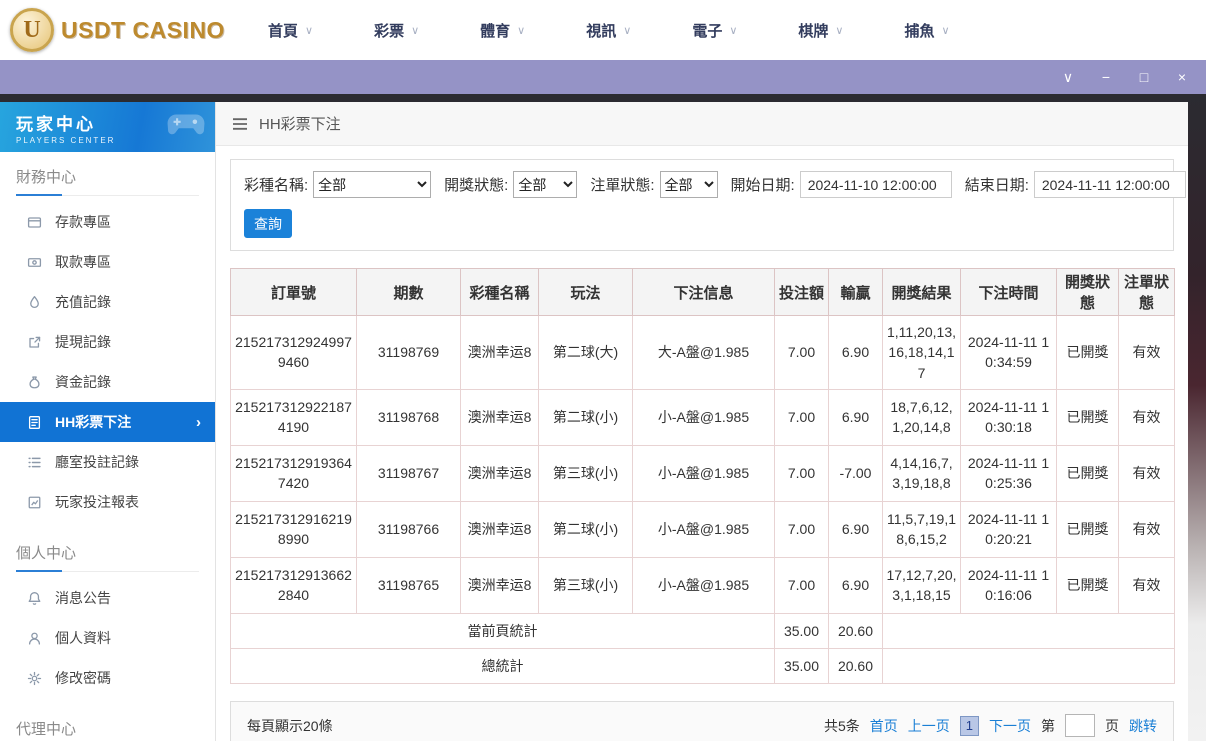 The image size is (1206, 741). Describe the element at coordinates (801, 352) in the screenshot. I see `cell-bet-amount: 7.00` at that location.